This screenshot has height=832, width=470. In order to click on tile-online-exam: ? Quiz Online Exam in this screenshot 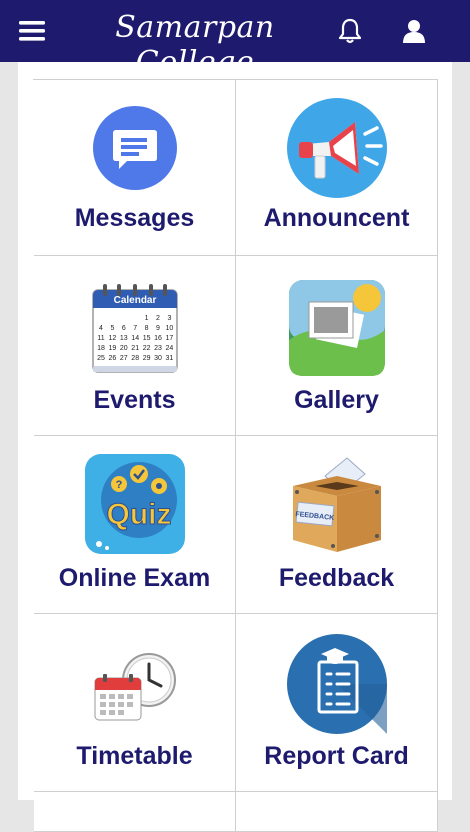, I will do `click(135, 525)`.